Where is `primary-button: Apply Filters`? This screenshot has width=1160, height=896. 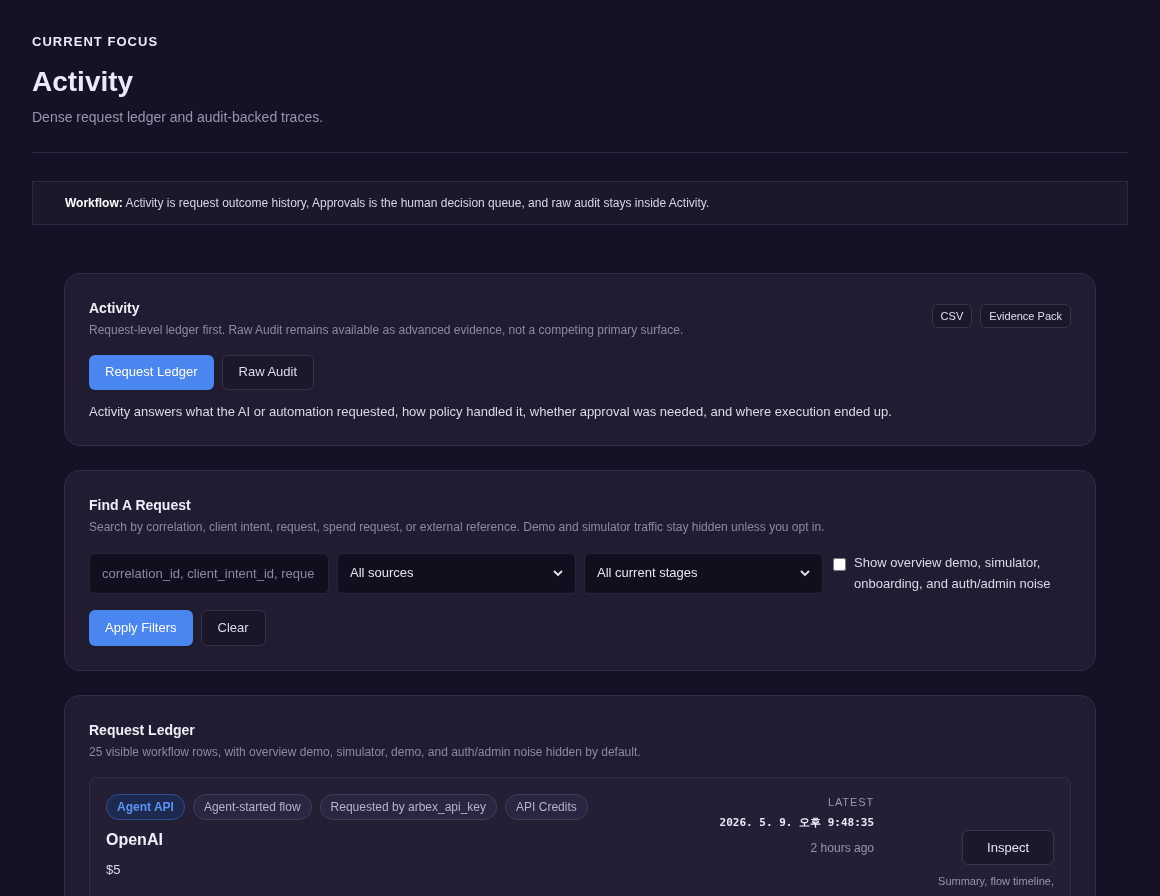 primary-button: Apply Filters is located at coordinates (141, 628).